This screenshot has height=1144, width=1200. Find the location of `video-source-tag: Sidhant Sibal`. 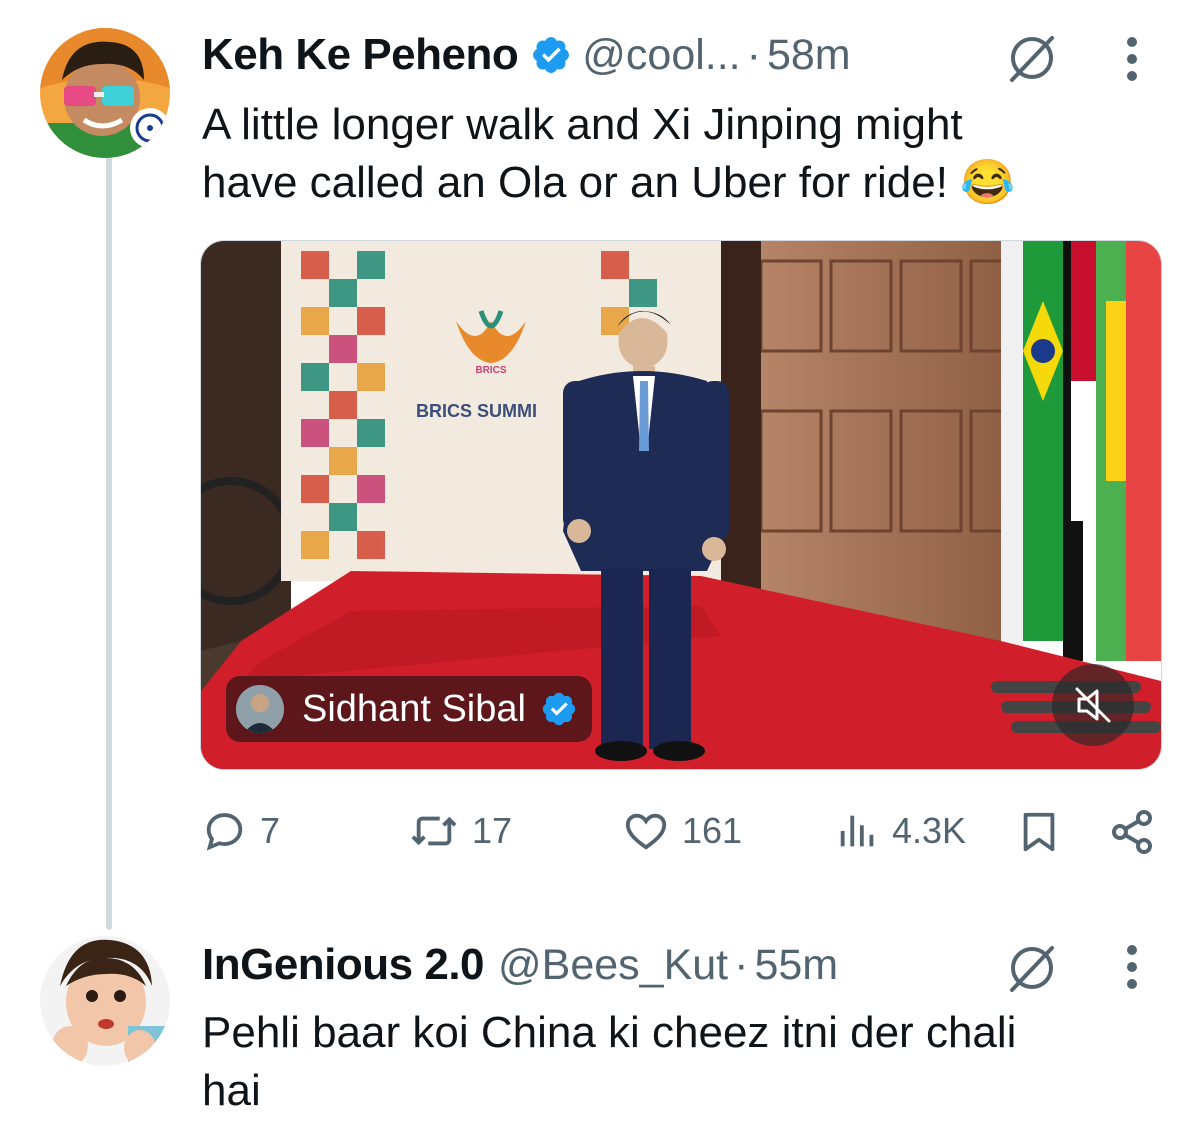

video-source-tag: Sidhant Sibal is located at coordinates (409, 709).